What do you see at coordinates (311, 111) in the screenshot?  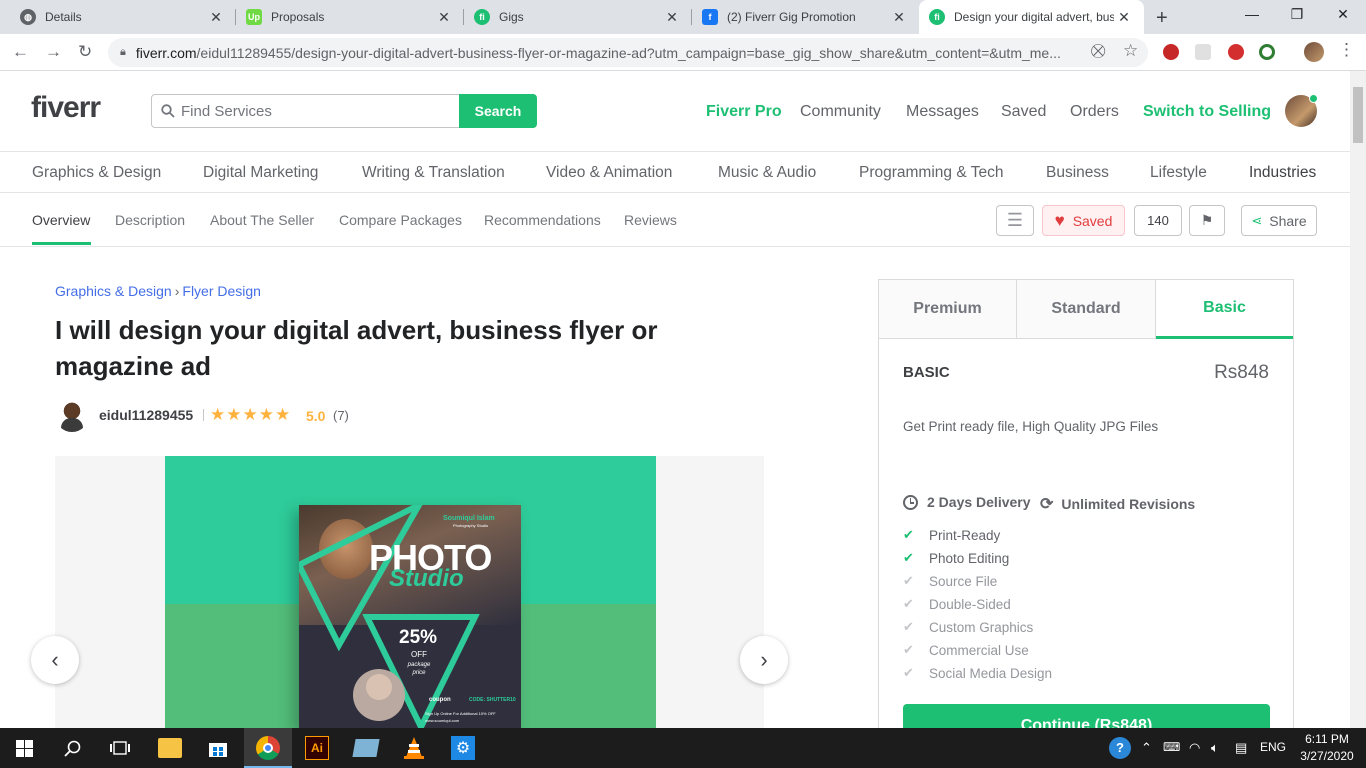 I see `search-input` at bounding box center [311, 111].